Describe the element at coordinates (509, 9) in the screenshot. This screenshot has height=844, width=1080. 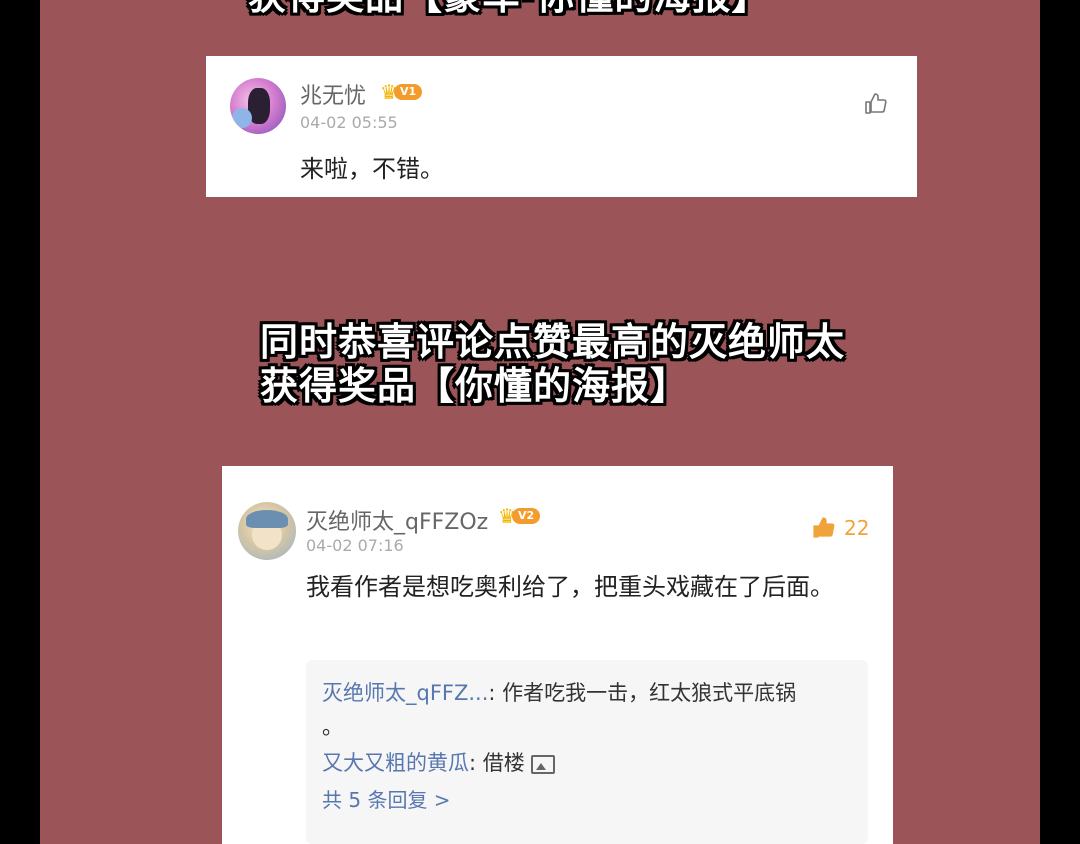
I see `caption-top: 获得奖品【豪车·你懂的海报】` at that location.